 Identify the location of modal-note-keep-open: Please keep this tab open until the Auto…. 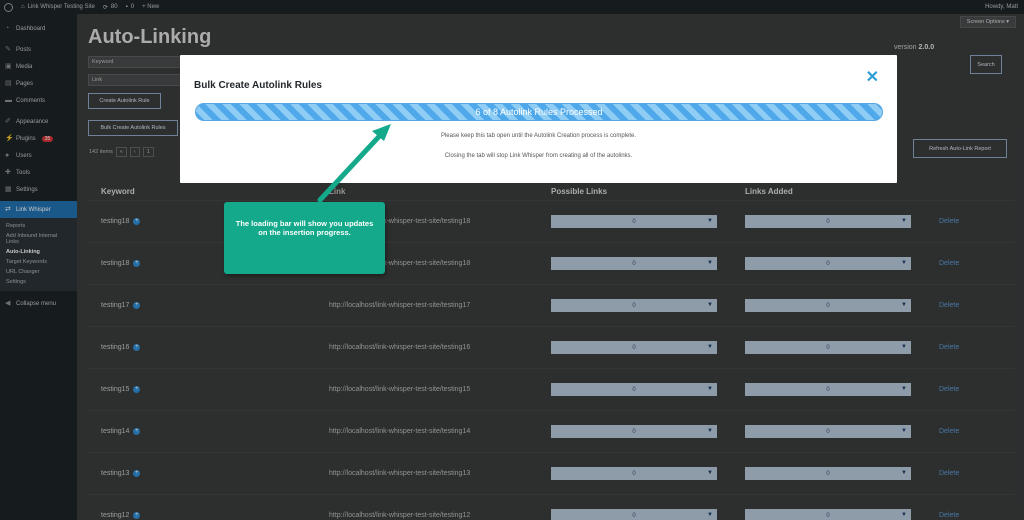
(538, 136).